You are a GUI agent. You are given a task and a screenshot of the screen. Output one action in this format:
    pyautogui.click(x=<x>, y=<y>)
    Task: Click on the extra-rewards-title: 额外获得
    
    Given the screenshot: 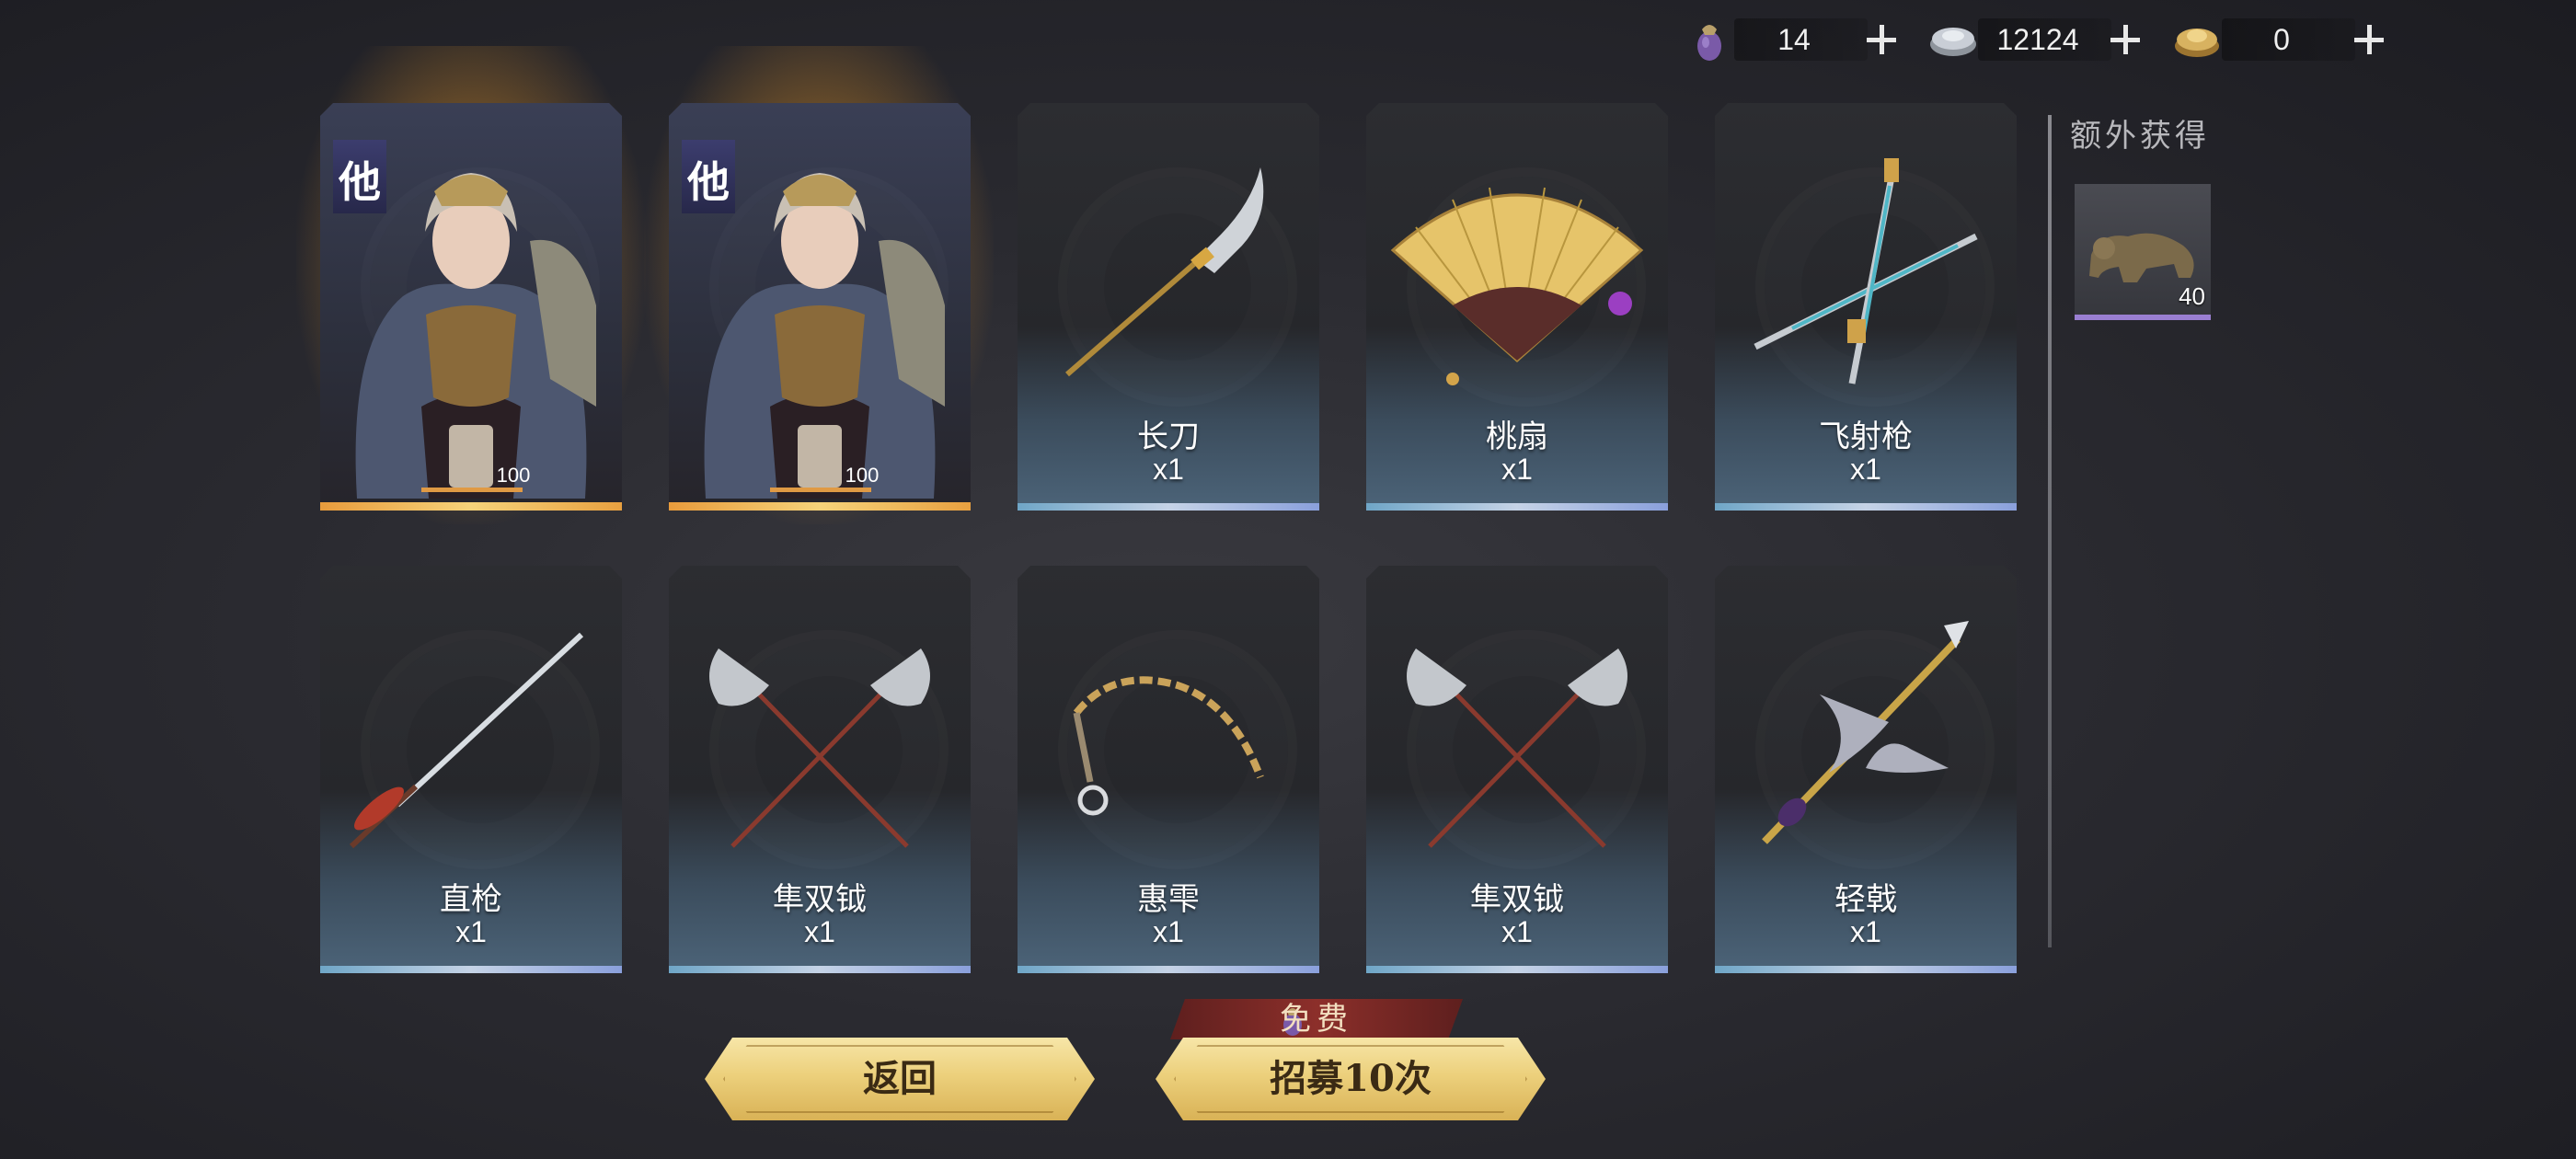 What is the action you would take?
    pyautogui.click(x=2140, y=136)
    